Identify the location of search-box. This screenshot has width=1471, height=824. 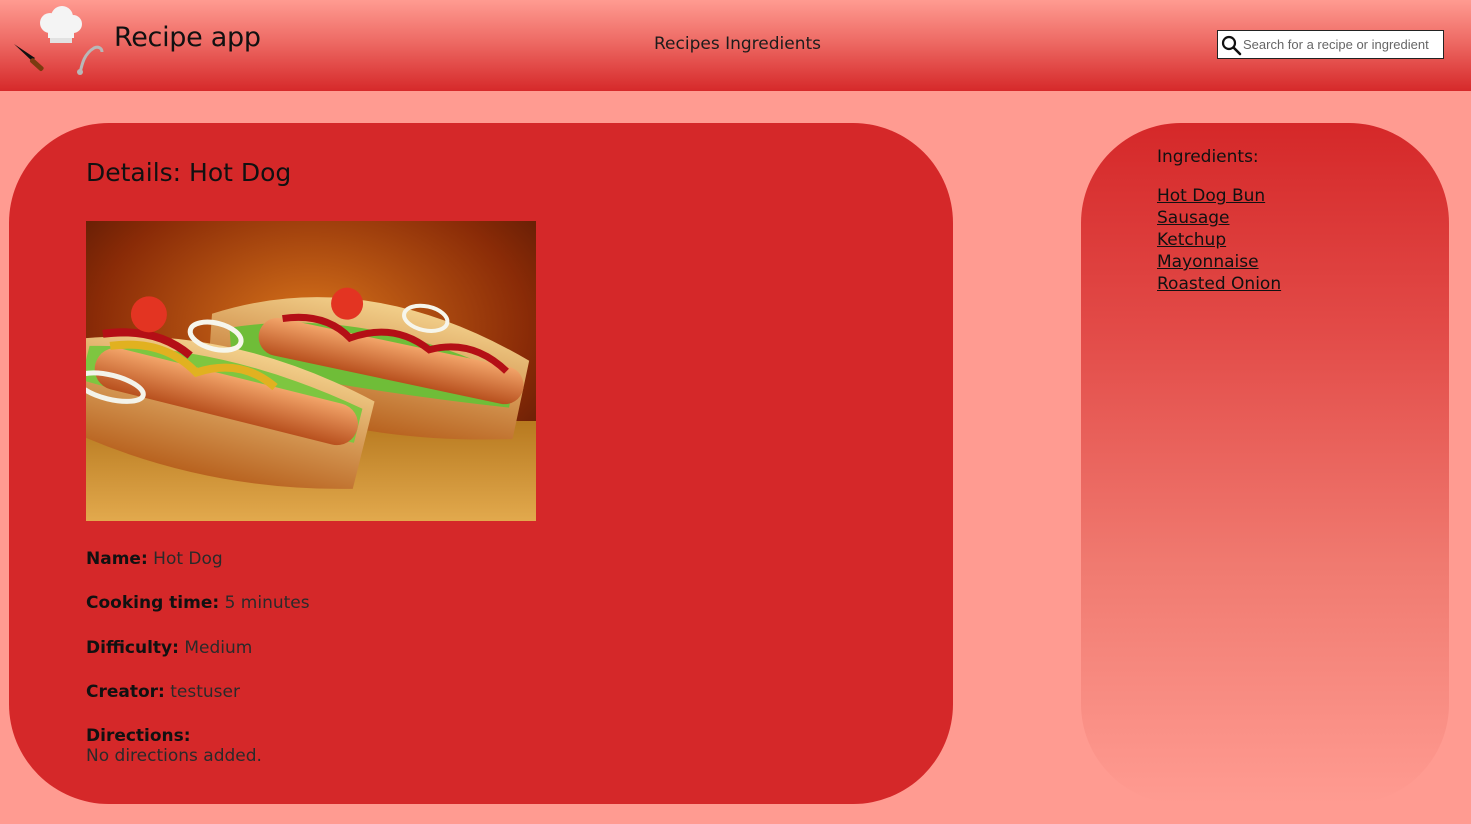
(1330, 44).